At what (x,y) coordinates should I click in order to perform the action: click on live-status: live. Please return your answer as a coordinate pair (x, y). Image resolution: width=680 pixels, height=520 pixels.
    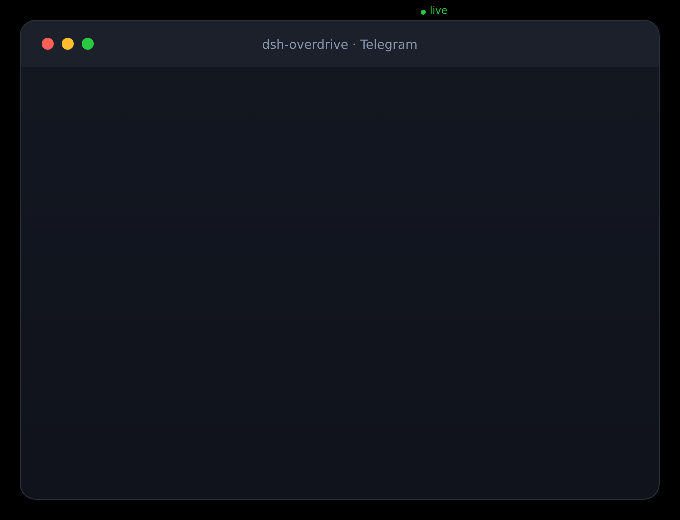
    Looking at the image, I should click on (439, 12).